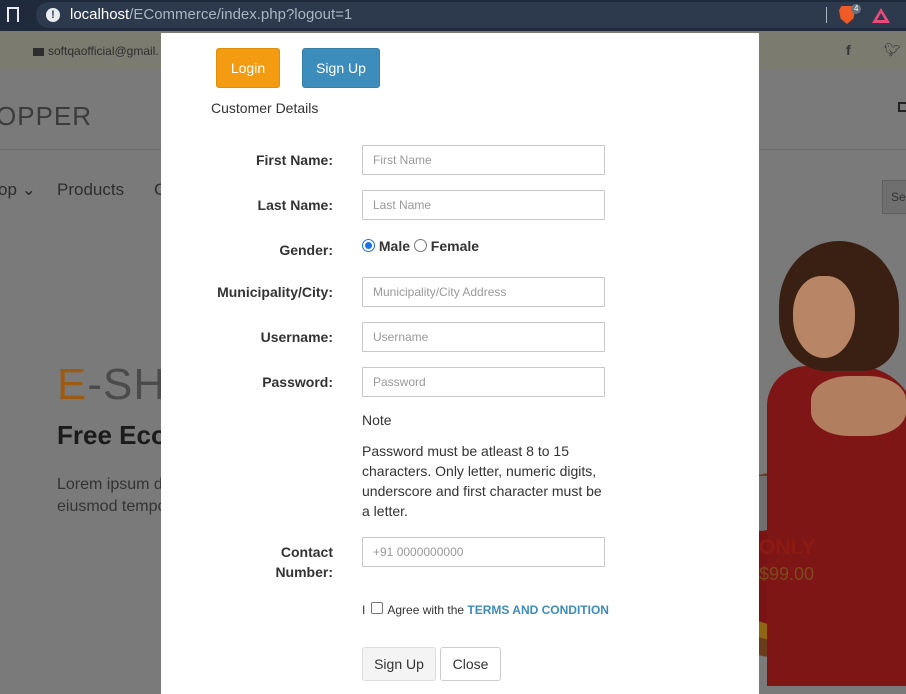 This screenshot has height=694, width=906. I want to click on nav-shop: op ⌄, so click(18, 190).